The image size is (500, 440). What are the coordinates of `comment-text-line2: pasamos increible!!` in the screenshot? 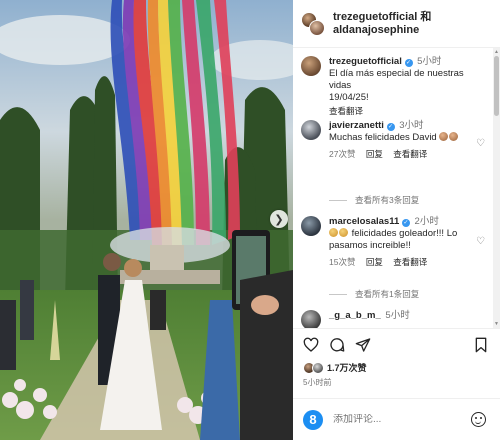 It's located at (370, 245).